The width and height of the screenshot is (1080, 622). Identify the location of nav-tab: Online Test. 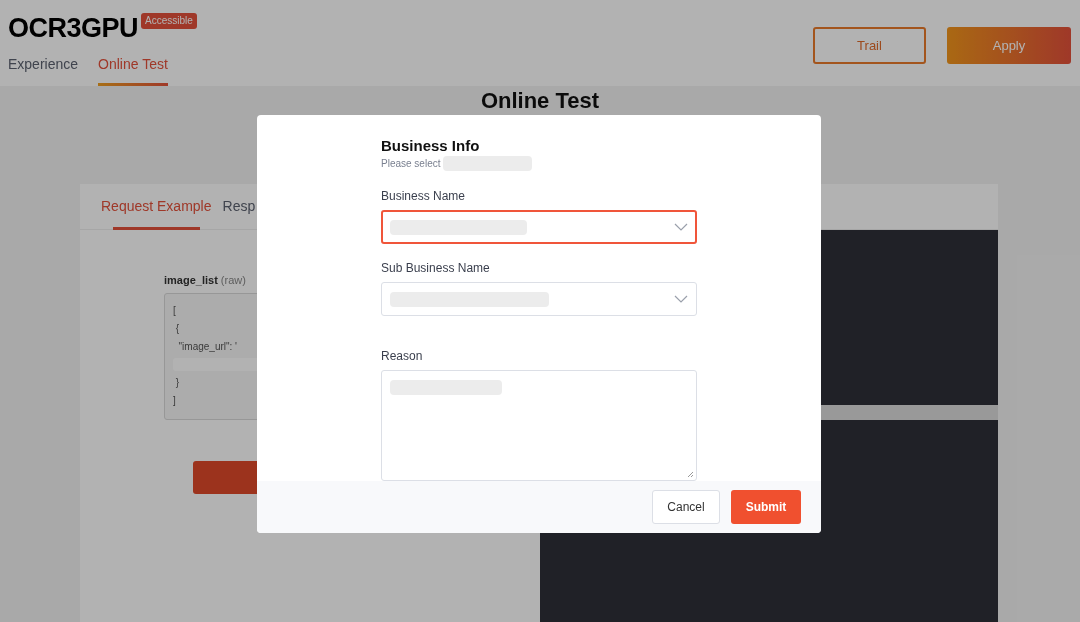
(133, 71).